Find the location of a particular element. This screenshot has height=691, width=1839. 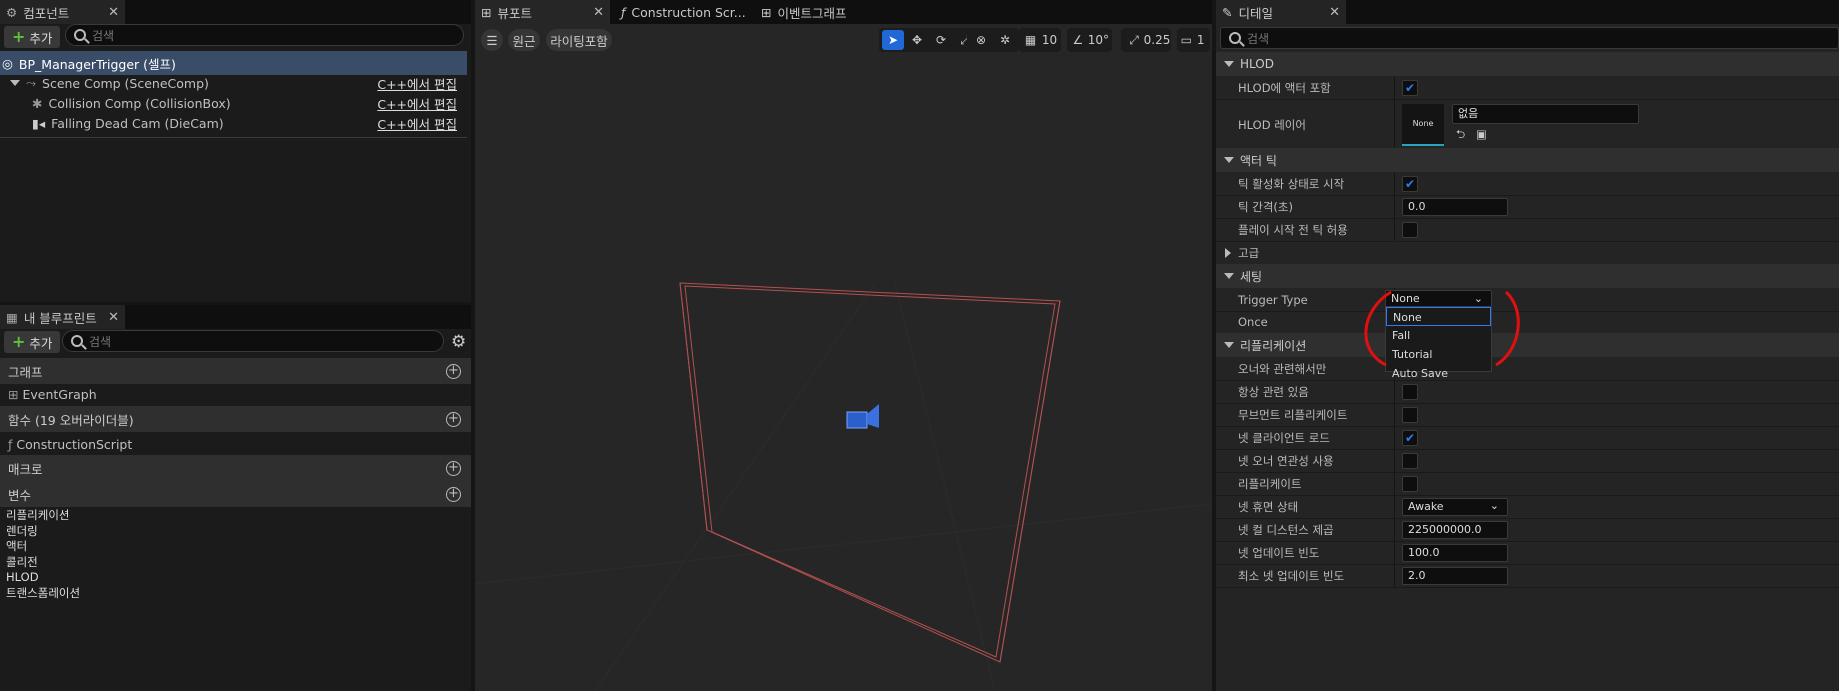

net-load-checkbox: ✔ is located at coordinates (1410, 438).